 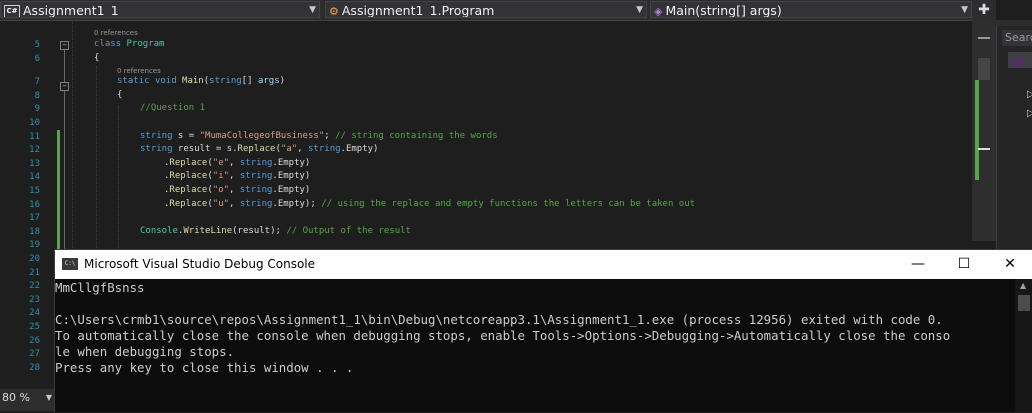 I want to click on split-editor-button: ✚, so click(x=984, y=10).